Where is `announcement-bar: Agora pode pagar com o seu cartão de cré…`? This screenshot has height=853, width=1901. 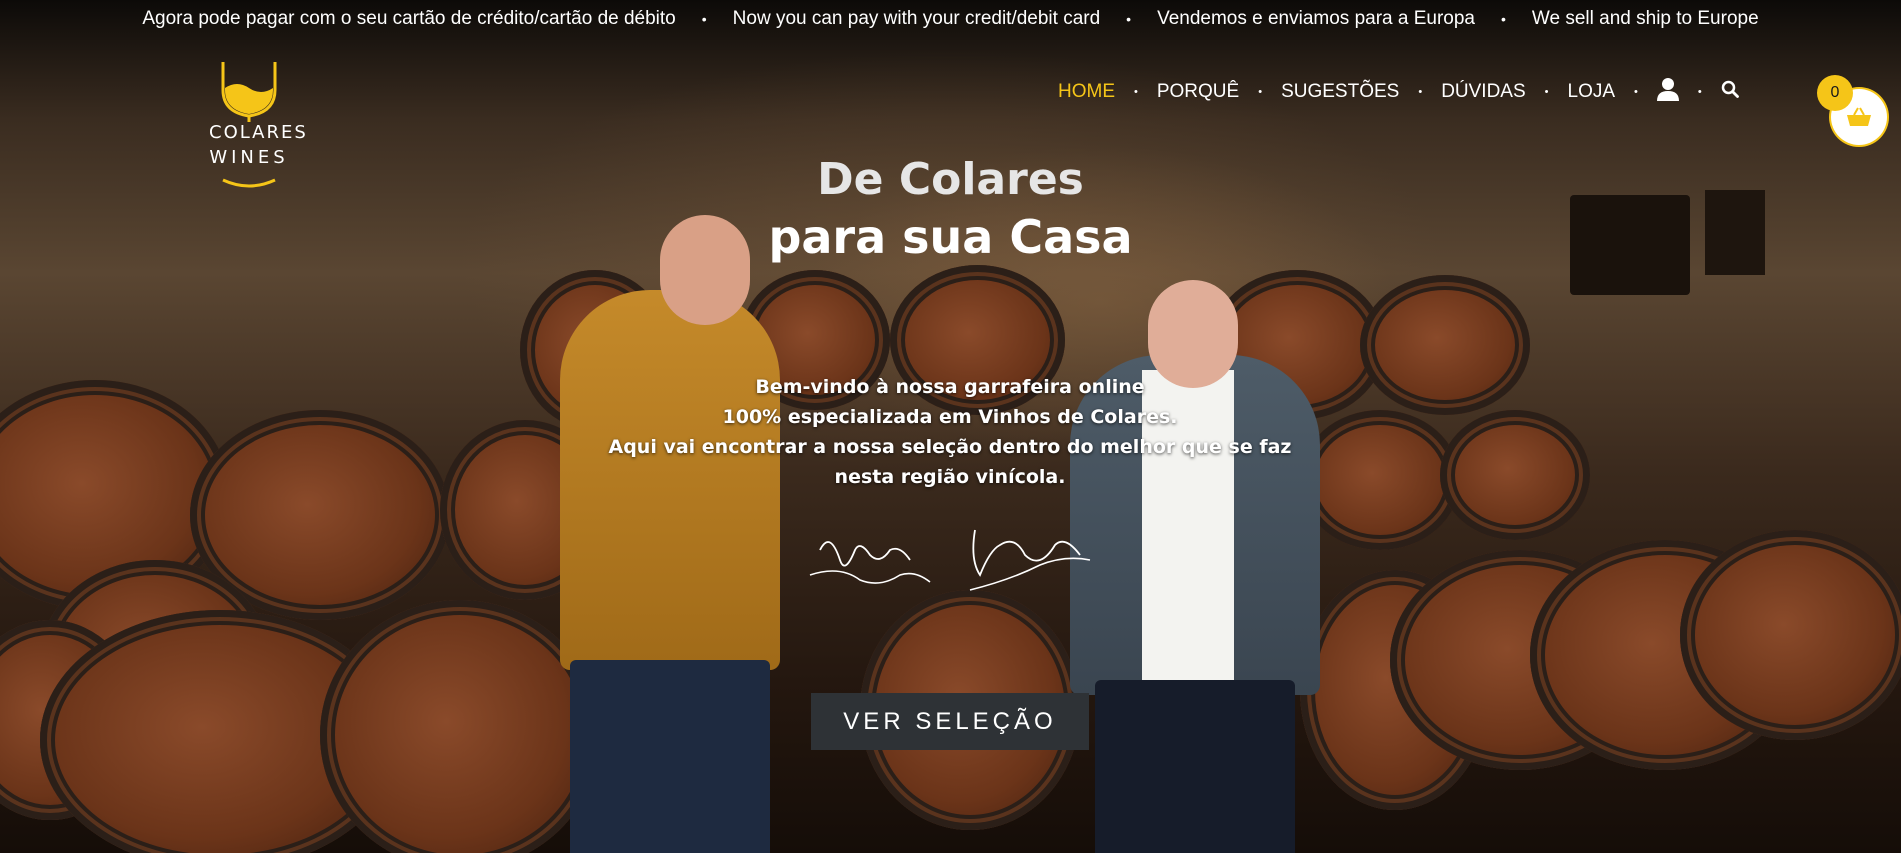
announcement-bar: Agora pode pagar com o seu cartão de cré… is located at coordinates (950, 19).